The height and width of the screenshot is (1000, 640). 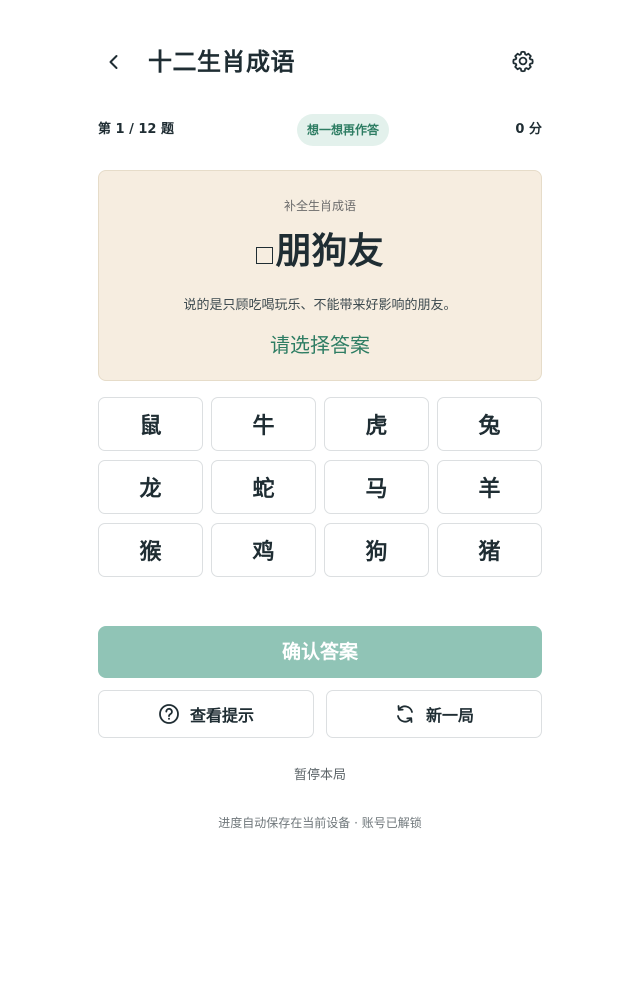 What do you see at coordinates (263, 424) in the screenshot?
I see `option-ox: 牛` at bounding box center [263, 424].